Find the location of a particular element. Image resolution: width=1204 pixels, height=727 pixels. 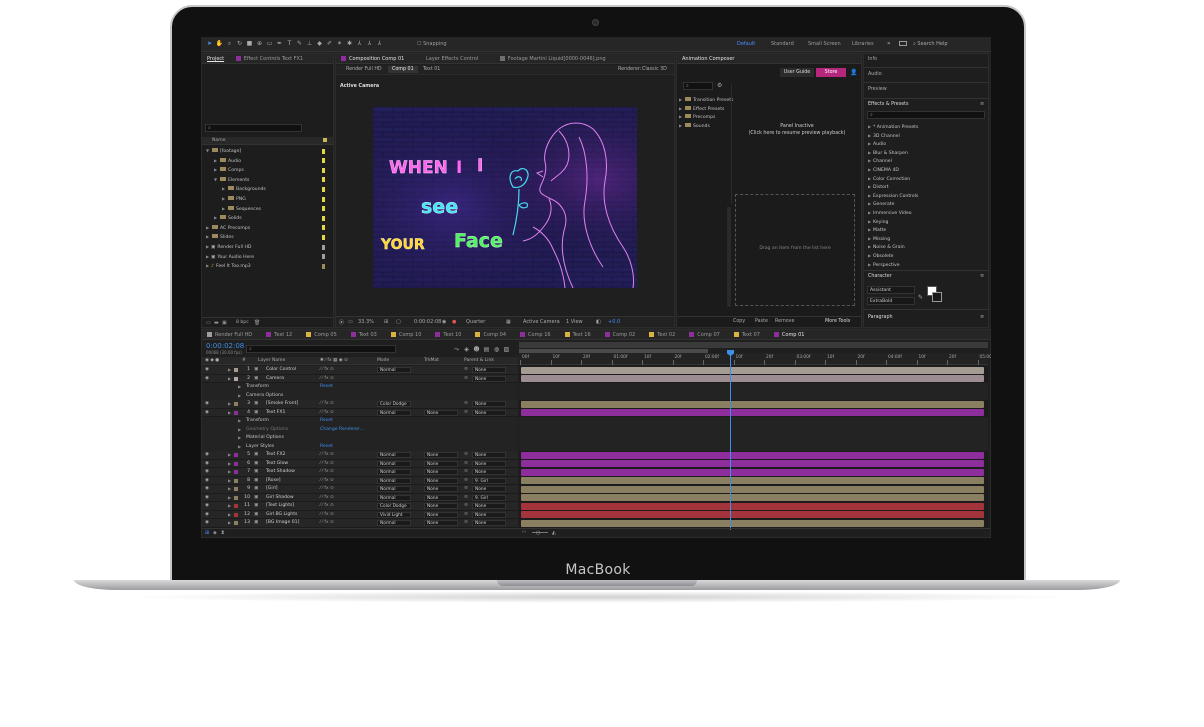

store-button: Store is located at coordinates (831, 72).